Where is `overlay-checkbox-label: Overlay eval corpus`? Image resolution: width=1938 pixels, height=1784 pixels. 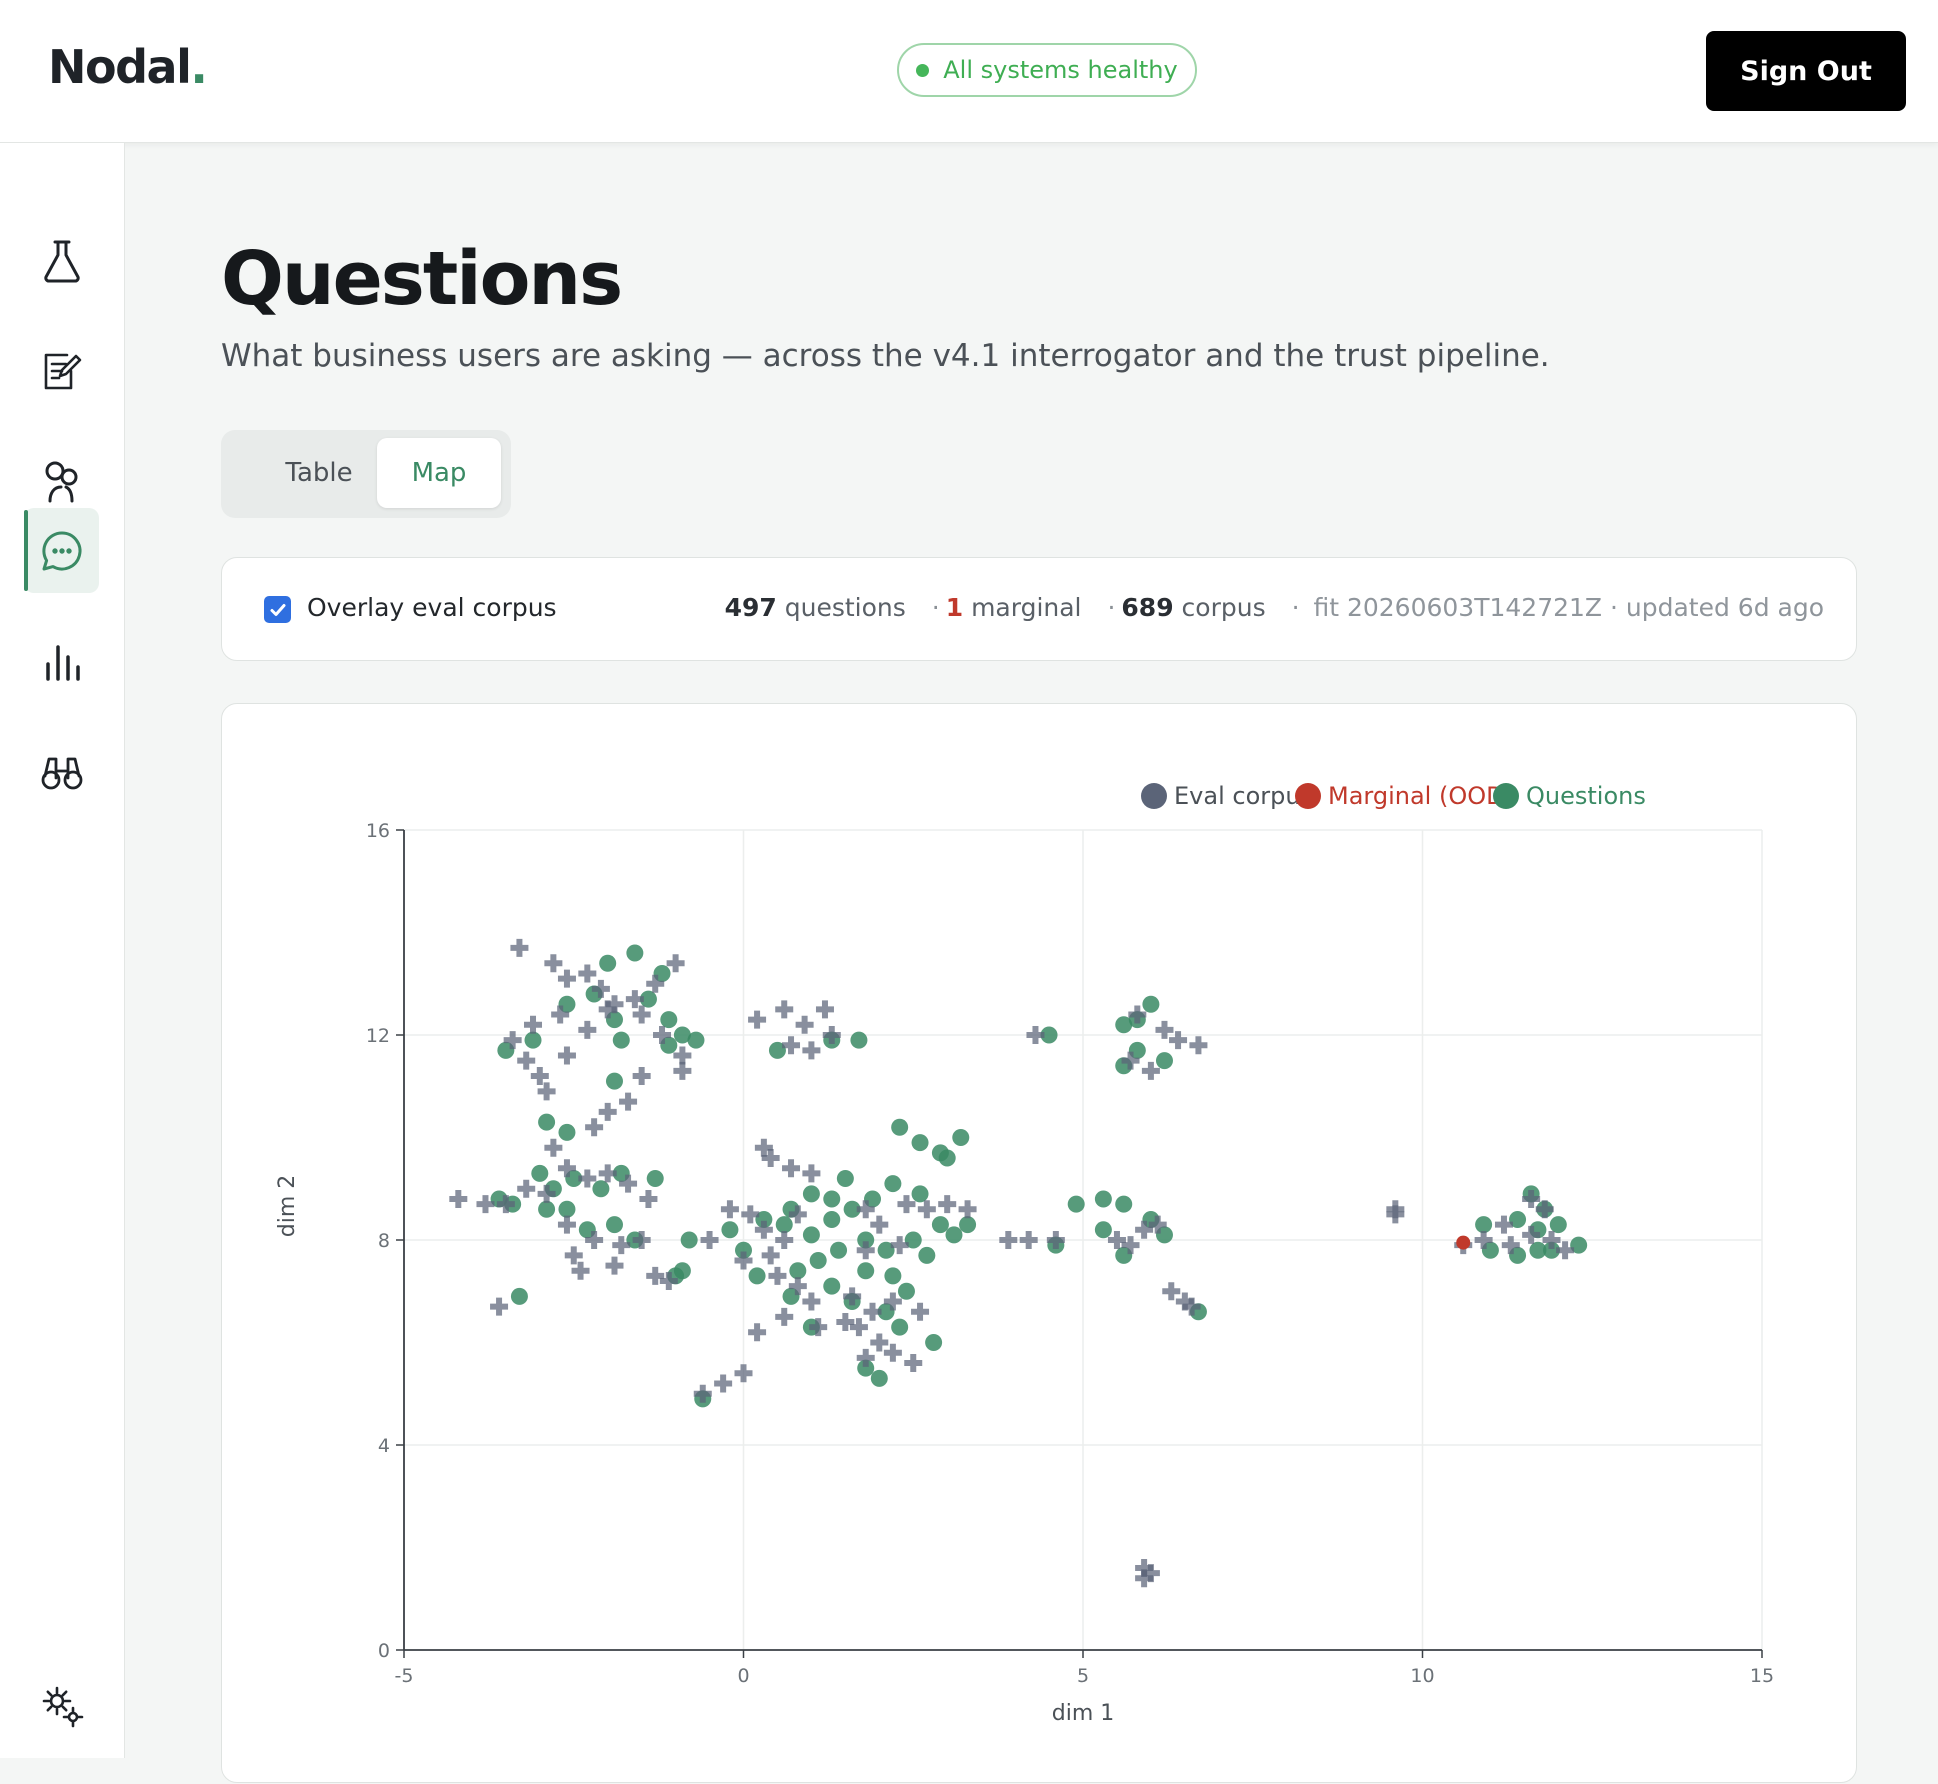
overlay-checkbox-label: Overlay eval corpus is located at coordinates (432, 607).